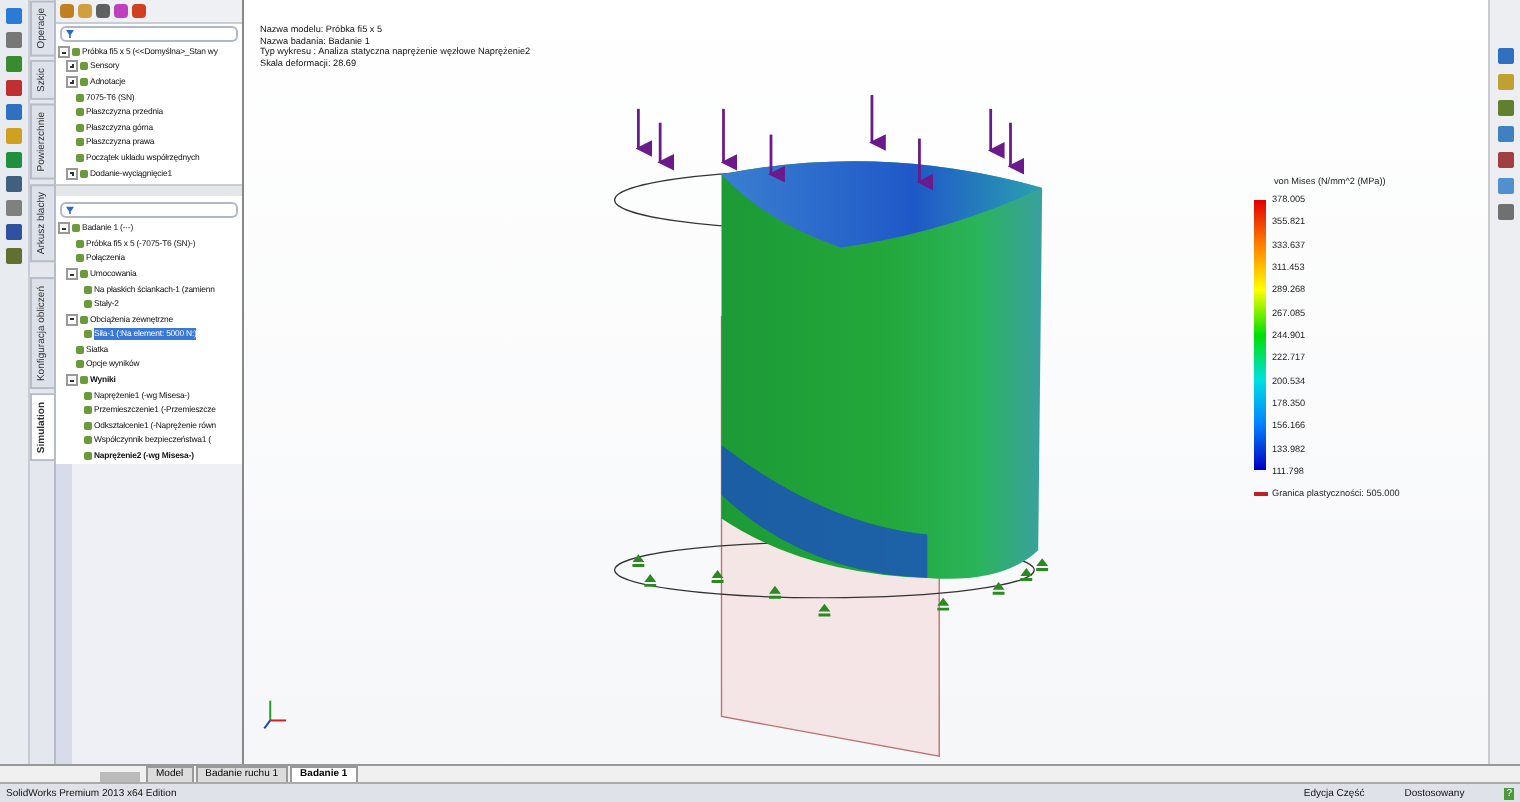  Describe the element at coordinates (275, 714) in the screenshot. I see `axis-triad-icon` at that location.